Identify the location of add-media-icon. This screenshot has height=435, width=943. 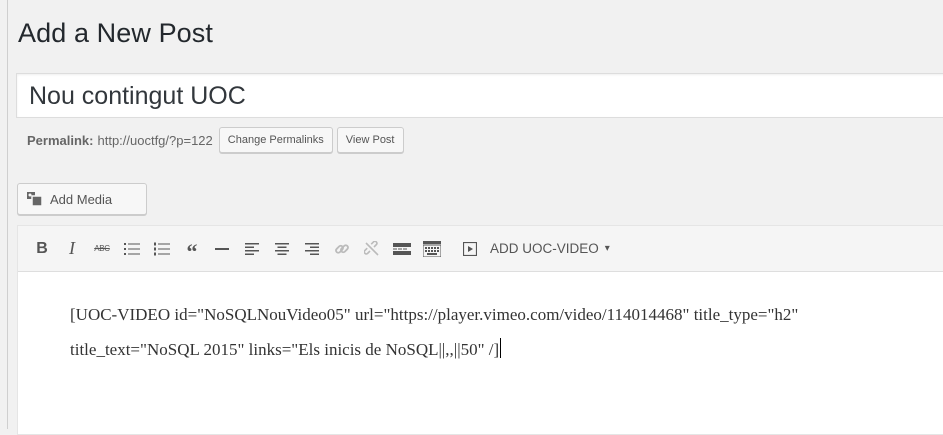
(35, 199).